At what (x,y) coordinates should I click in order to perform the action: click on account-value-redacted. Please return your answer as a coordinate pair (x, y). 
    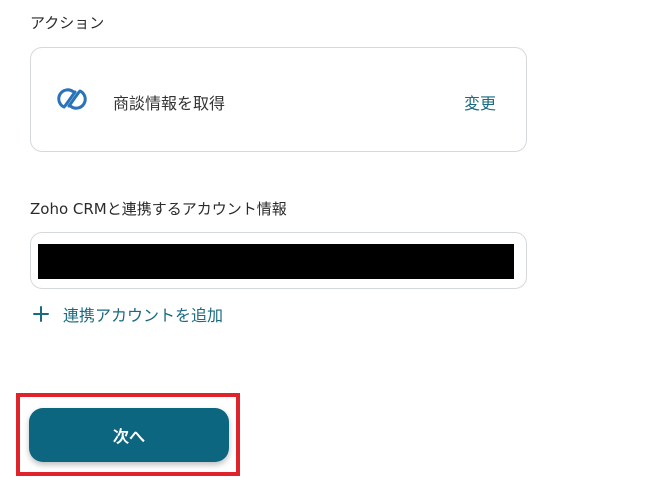
    Looking at the image, I should click on (276, 261).